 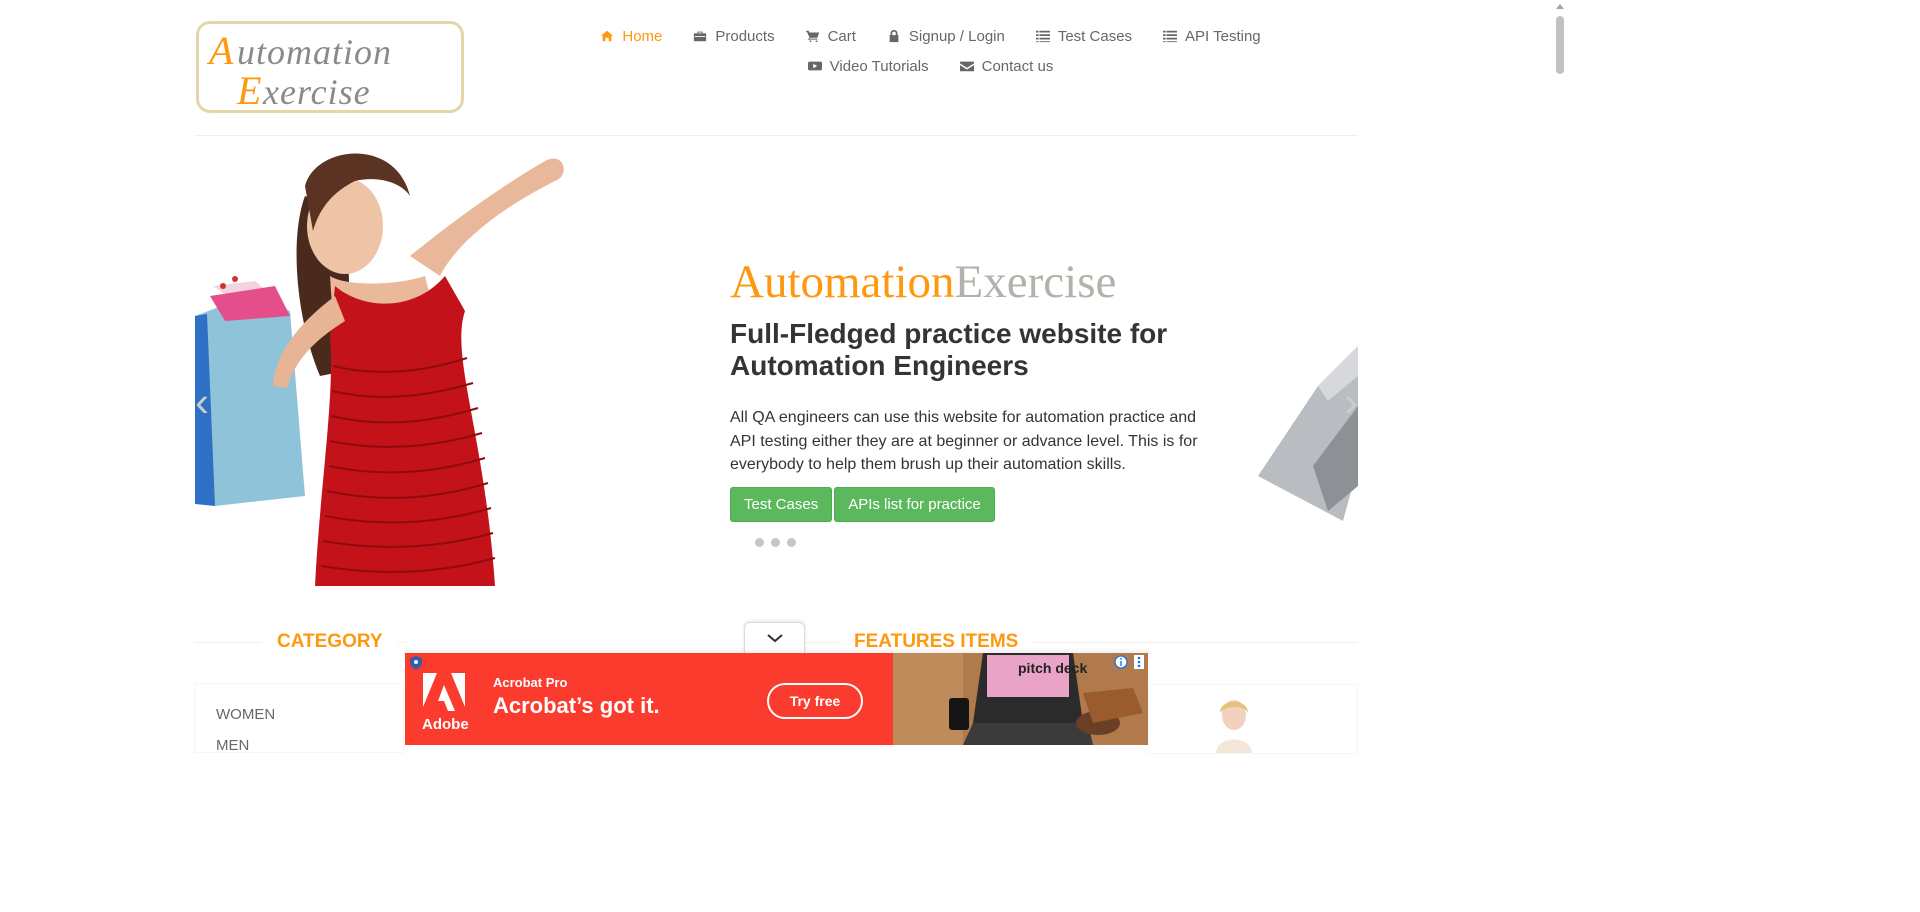 What do you see at coordinates (1351, 402) in the screenshot?
I see `carousel-next-arrow: ›` at bounding box center [1351, 402].